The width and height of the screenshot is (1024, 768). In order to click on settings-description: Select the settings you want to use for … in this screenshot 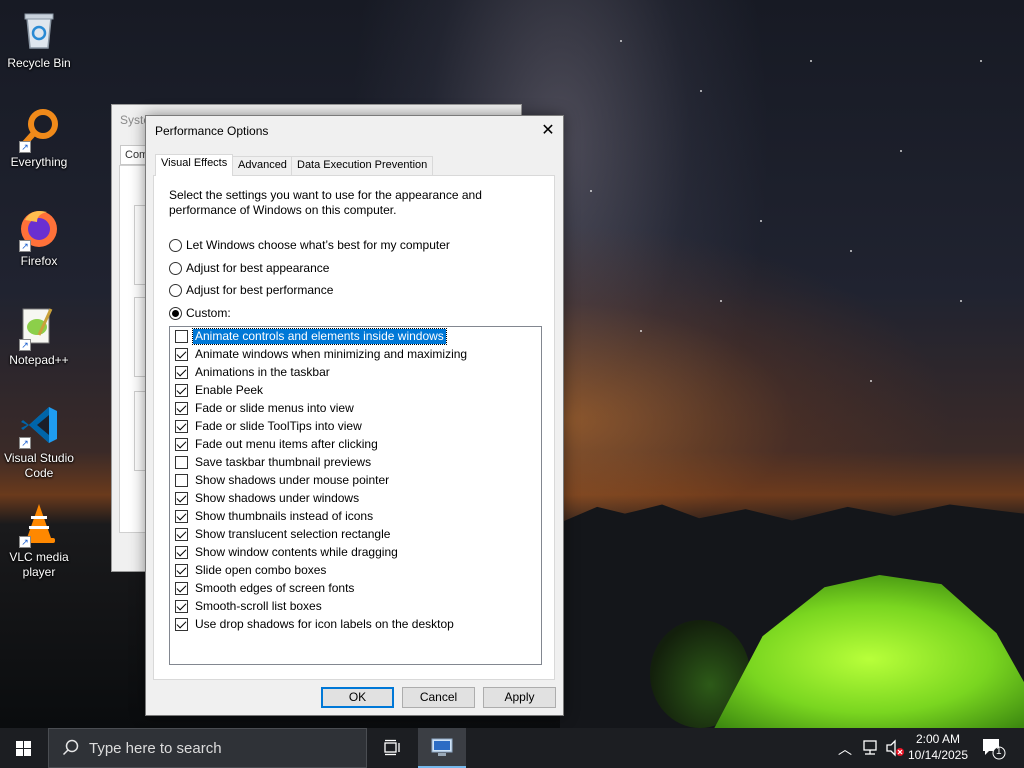, I will do `click(325, 202)`.